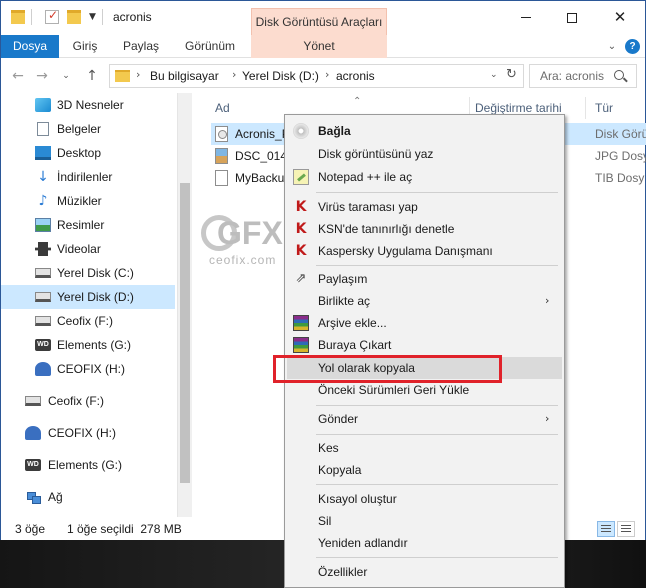 The width and height of the screenshot is (646, 588). I want to click on menu-item-cut: Kes, so click(424, 448).